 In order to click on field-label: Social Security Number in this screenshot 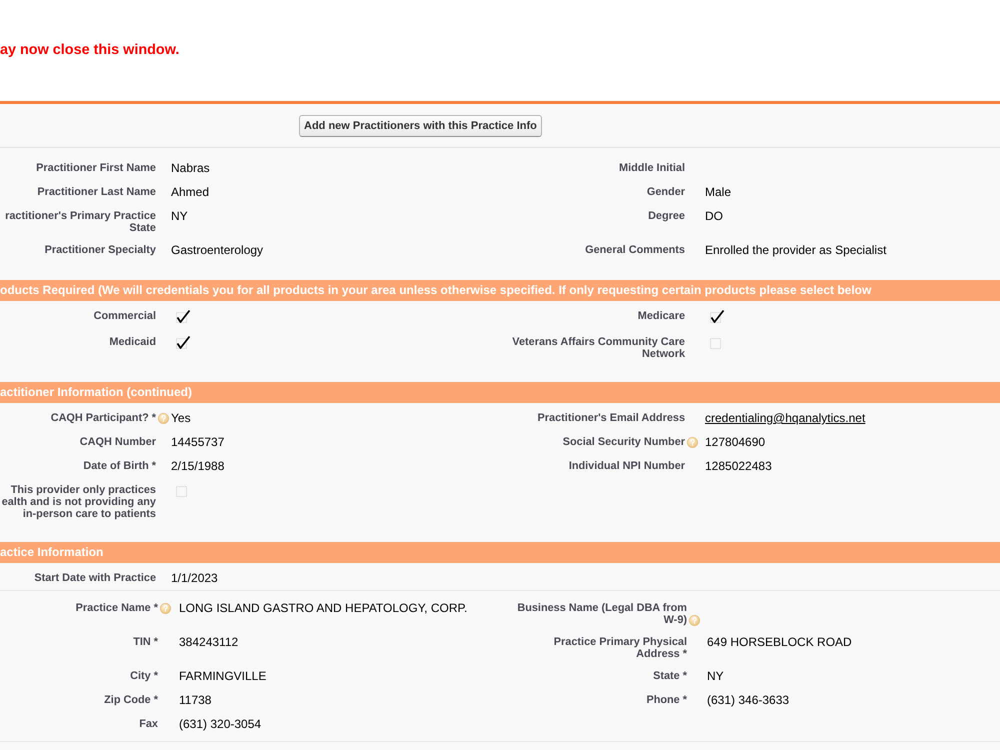, I will do `click(623, 442)`.